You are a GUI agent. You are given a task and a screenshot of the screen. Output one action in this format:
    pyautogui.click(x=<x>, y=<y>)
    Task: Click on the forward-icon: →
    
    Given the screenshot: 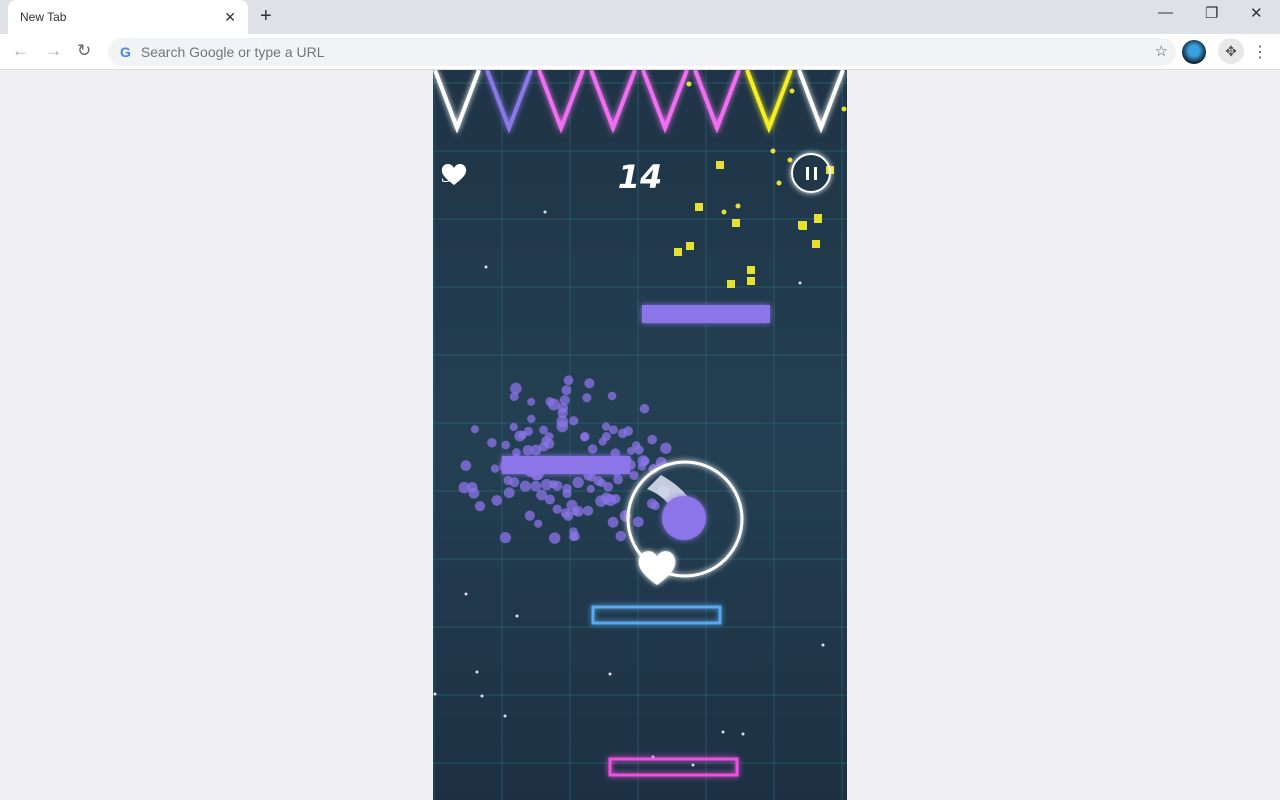 What is the action you would take?
    pyautogui.click(x=53, y=51)
    